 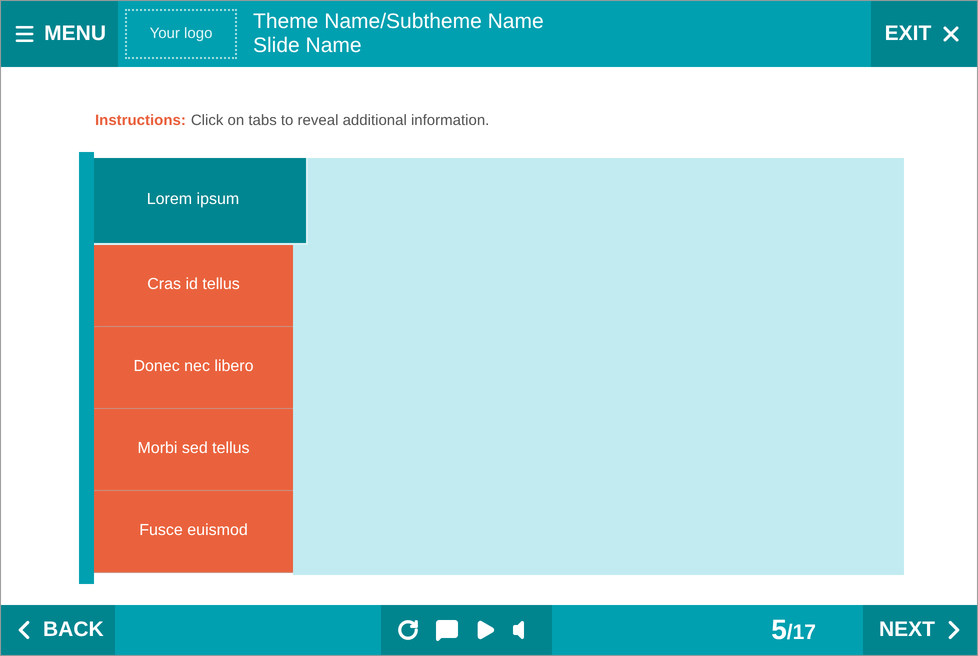 What do you see at coordinates (193, 449) in the screenshot?
I see `tab: Morbi sed tellus` at bounding box center [193, 449].